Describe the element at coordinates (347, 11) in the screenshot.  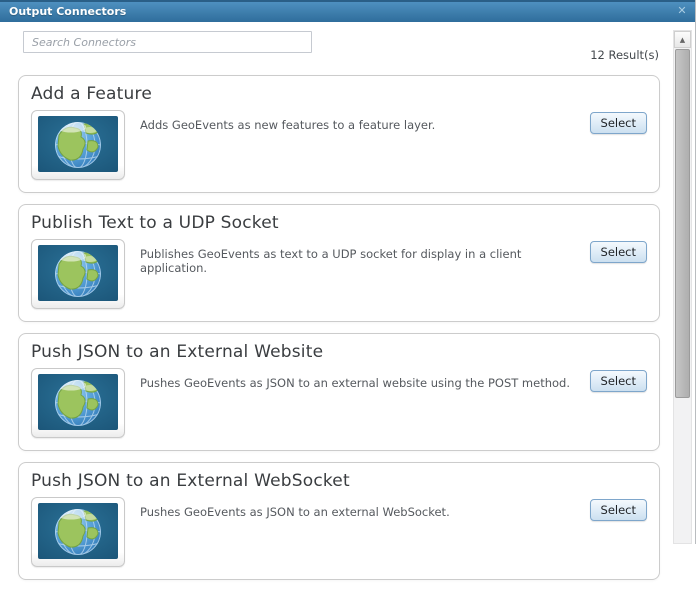
I see `dialog-titlebar: Output Connectors ✕` at that location.